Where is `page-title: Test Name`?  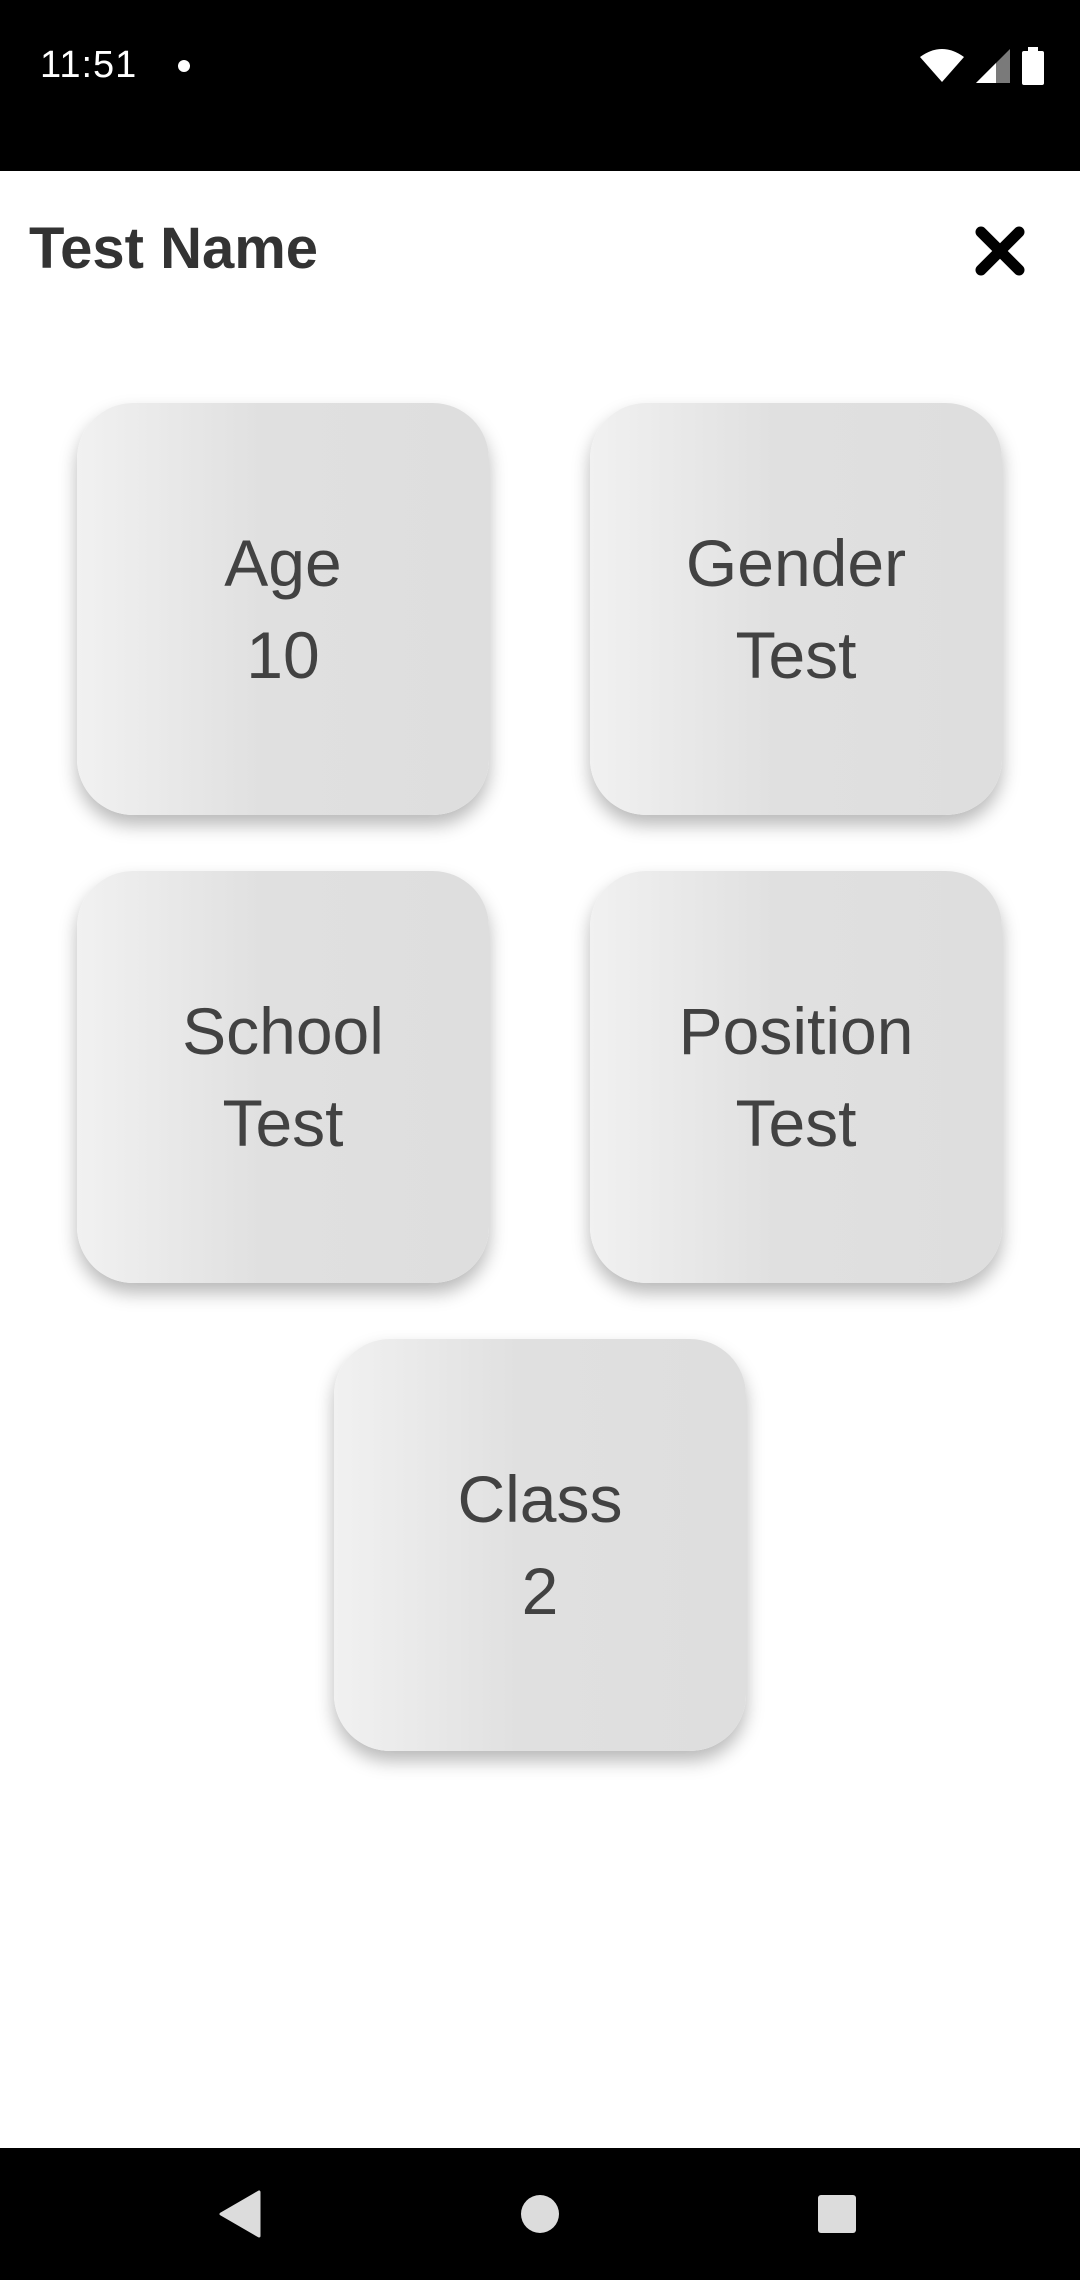
page-title: Test Name is located at coordinates (174, 248).